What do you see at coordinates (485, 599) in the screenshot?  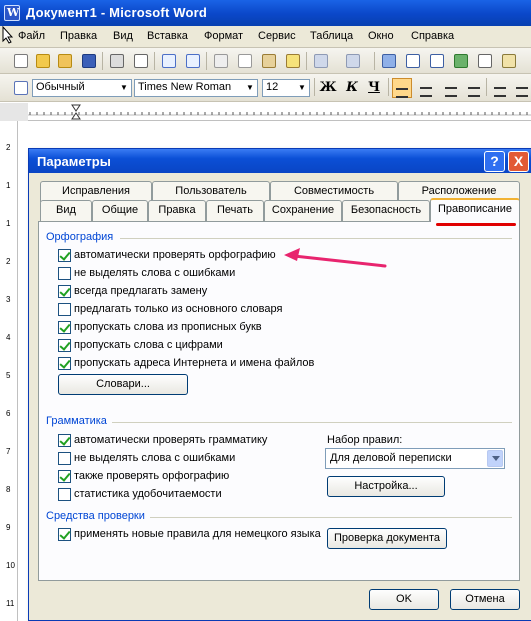 I see `cancel-button: Отмена` at bounding box center [485, 599].